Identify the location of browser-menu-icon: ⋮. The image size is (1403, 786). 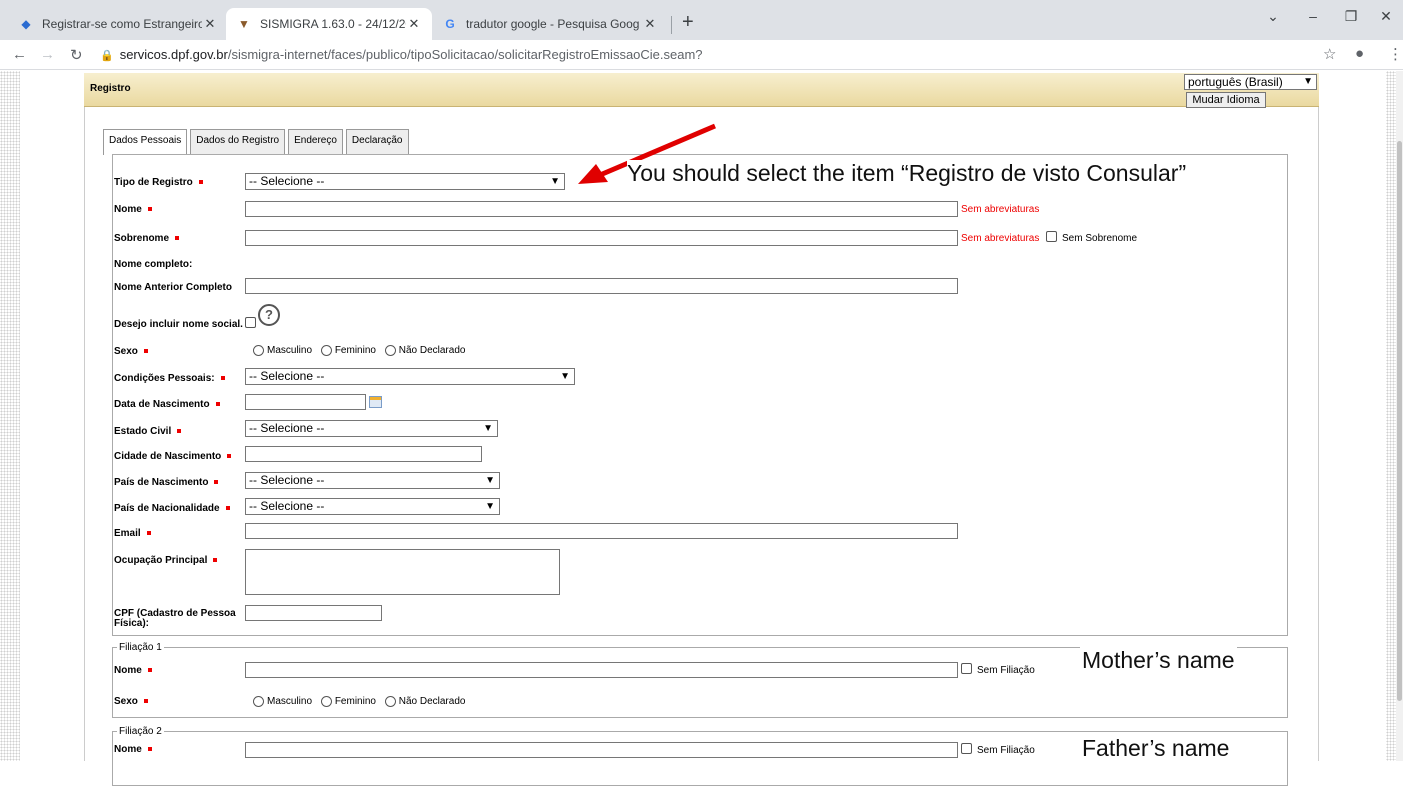
(1395, 54).